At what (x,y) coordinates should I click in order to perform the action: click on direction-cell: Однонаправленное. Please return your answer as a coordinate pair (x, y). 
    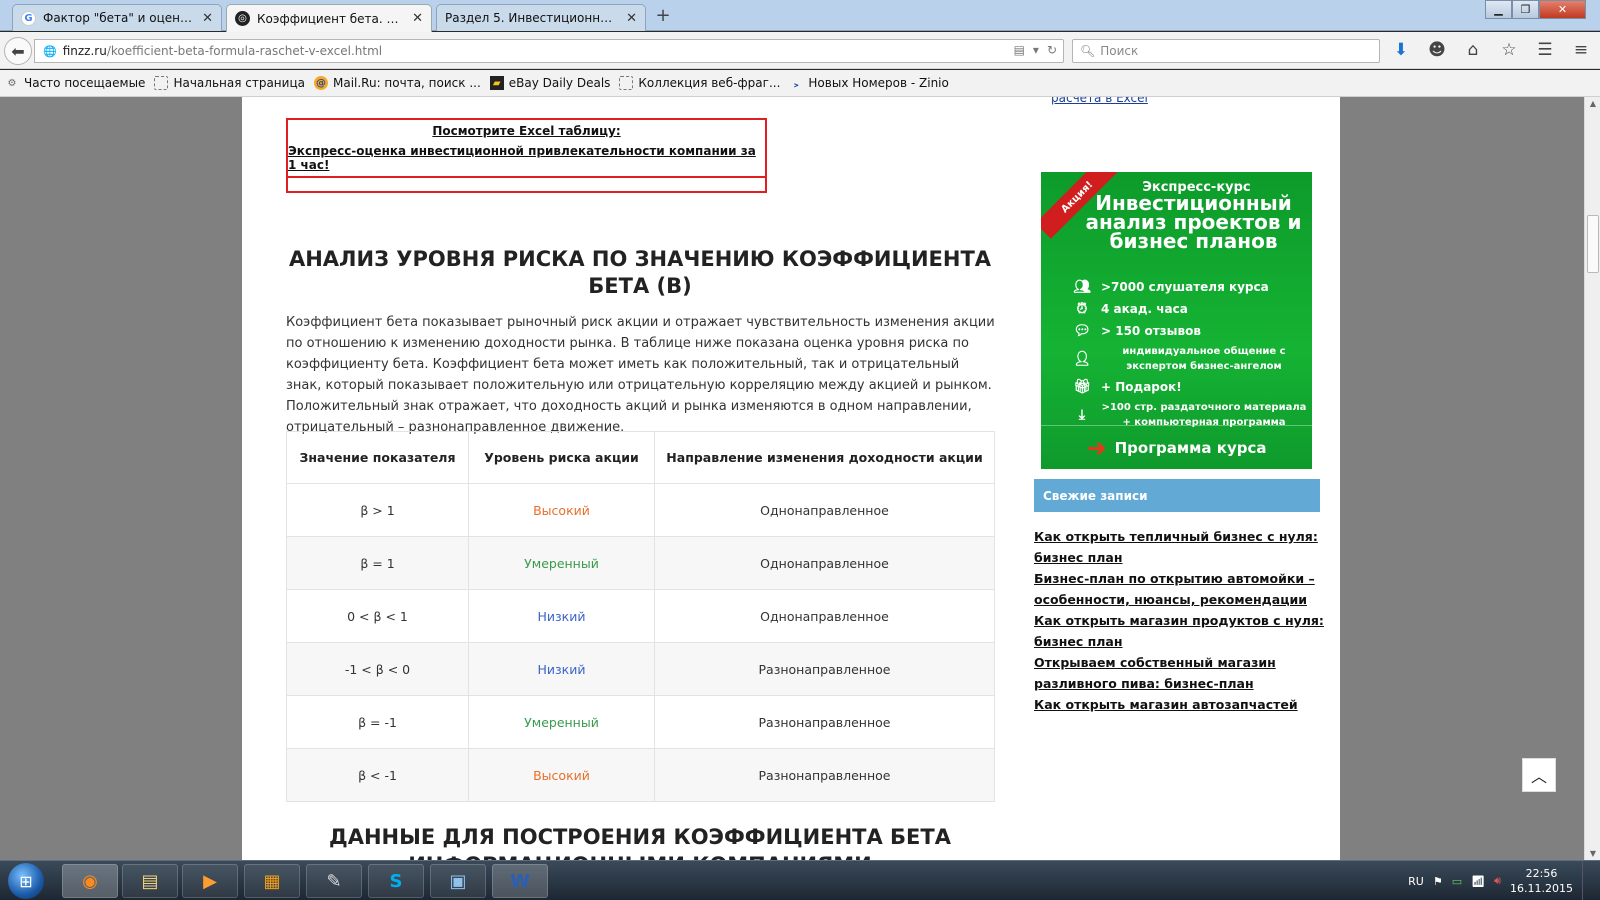
    Looking at the image, I should click on (824, 510).